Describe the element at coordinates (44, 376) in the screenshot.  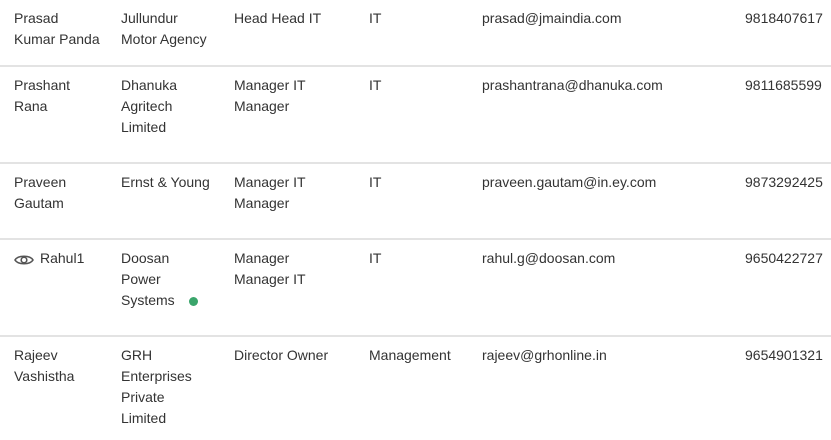
I see `name-line: Vashistha` at that location.